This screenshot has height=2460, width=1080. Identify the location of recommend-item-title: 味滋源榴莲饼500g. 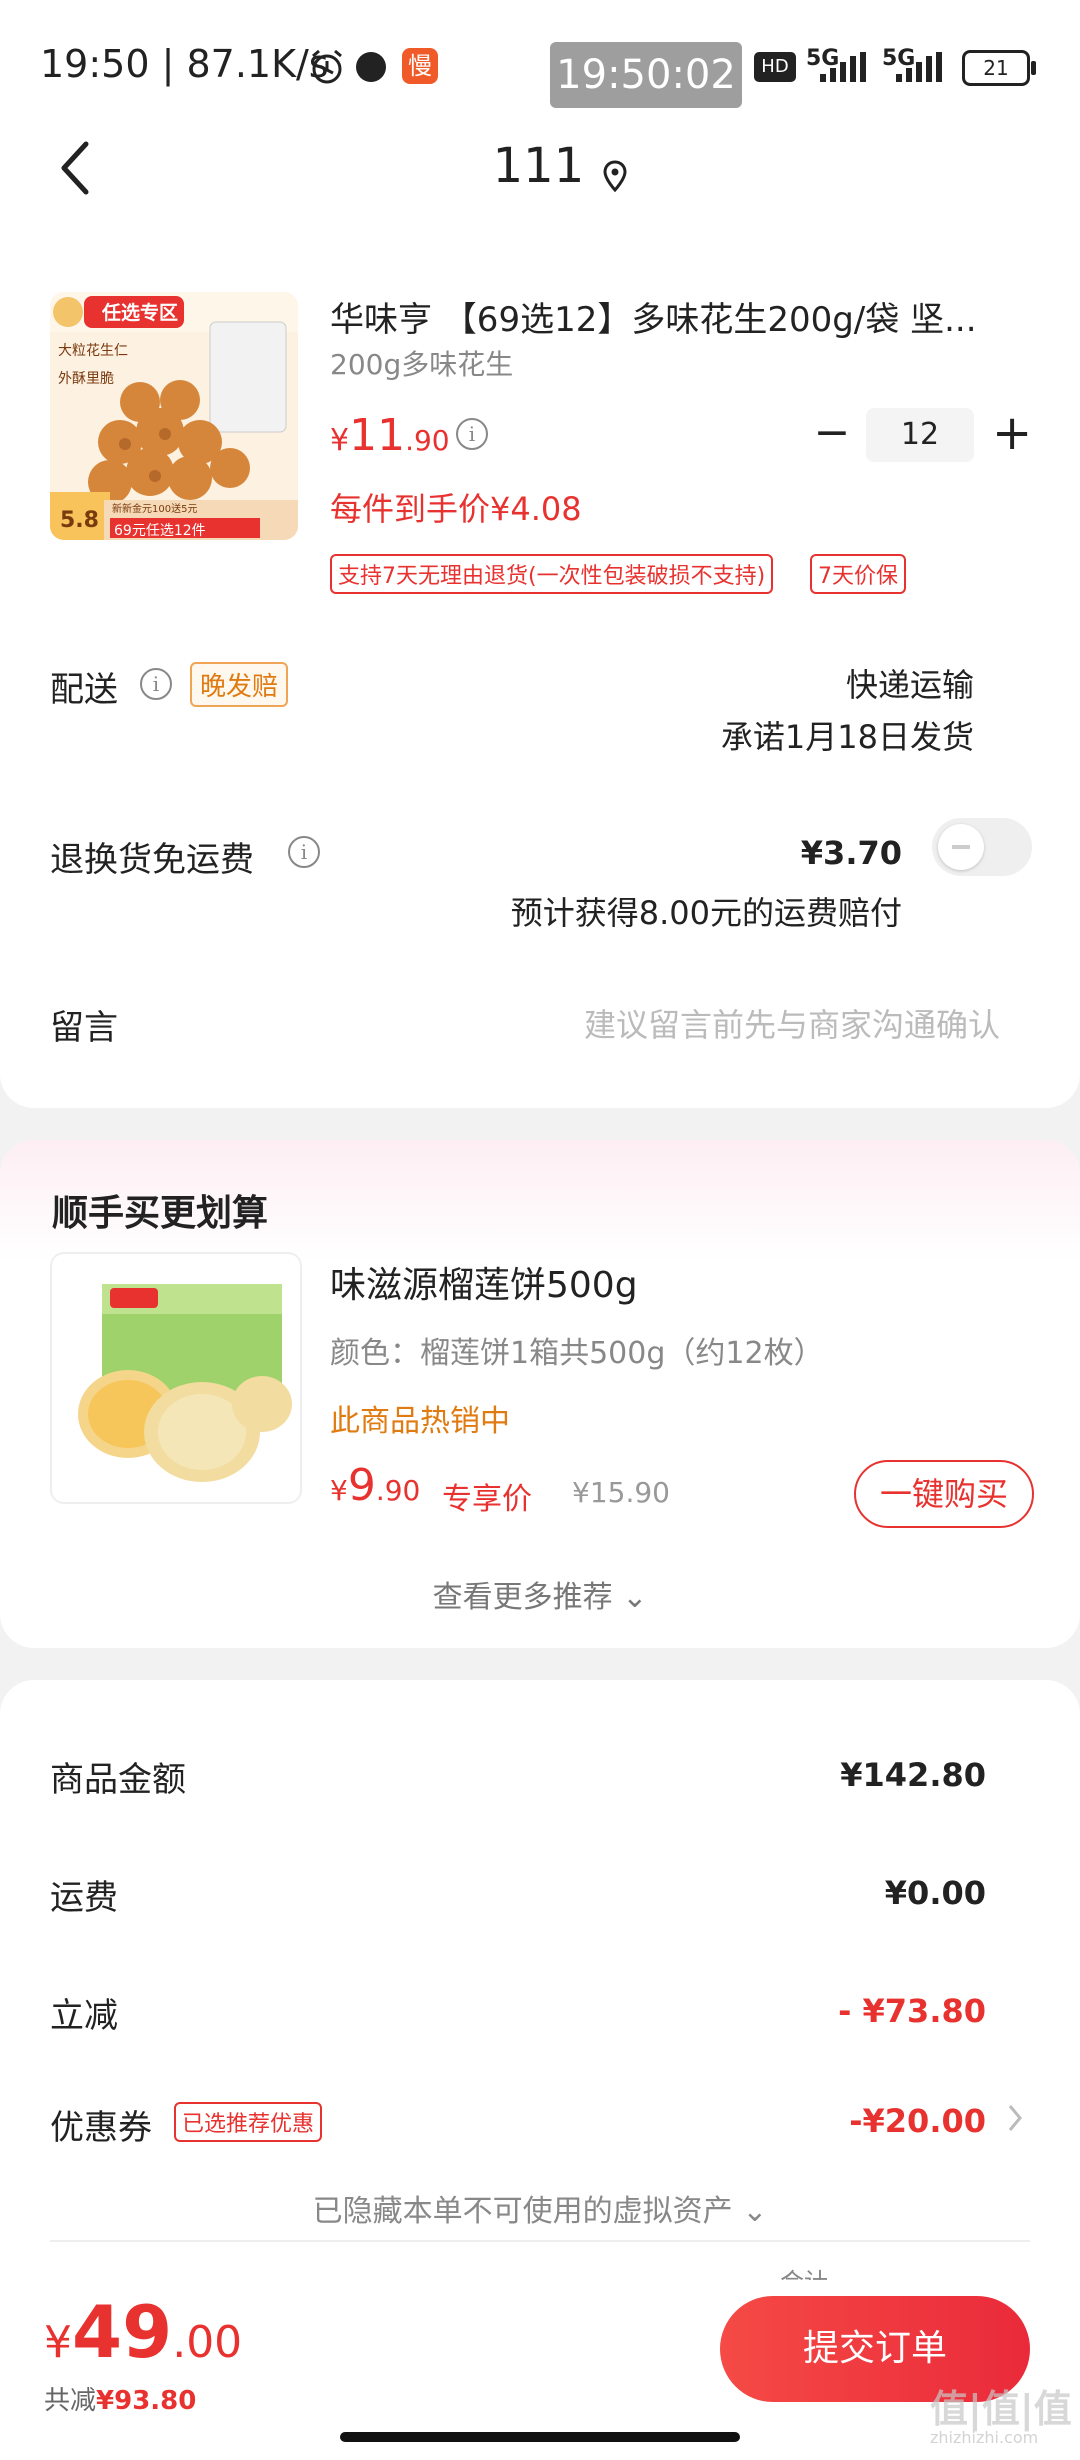
(484, 1282).